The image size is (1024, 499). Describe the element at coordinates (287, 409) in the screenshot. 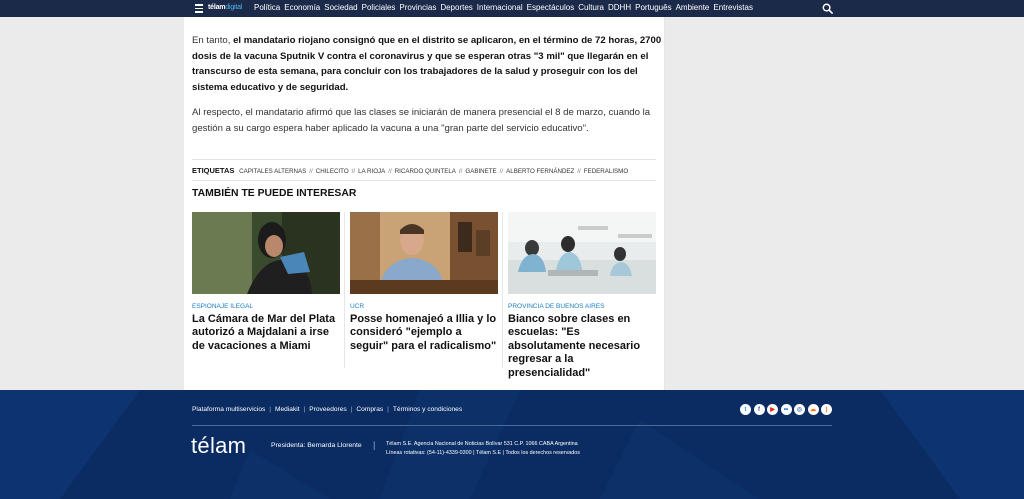

I see `footer-link: Mediakit` at that location.